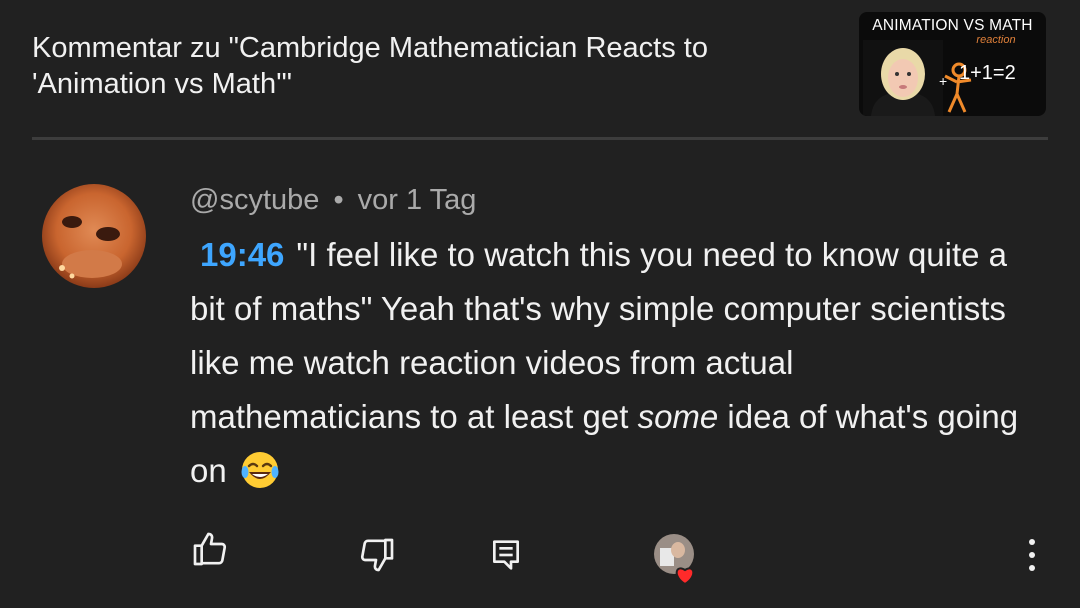 The height and width of the screenshot is (608, 1080). Describe the element at coordinates (678, 416) in the screenshot. I see `comment-emphasis: some` at that location.